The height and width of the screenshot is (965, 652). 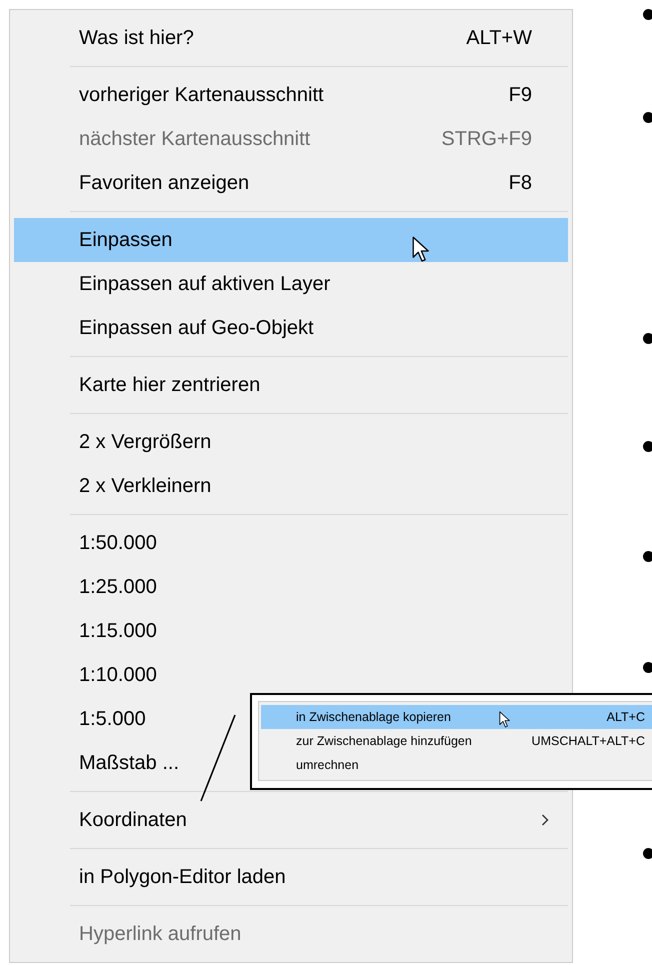 I want to click on menu-item: umrechnen, so click(x=456, y=765).